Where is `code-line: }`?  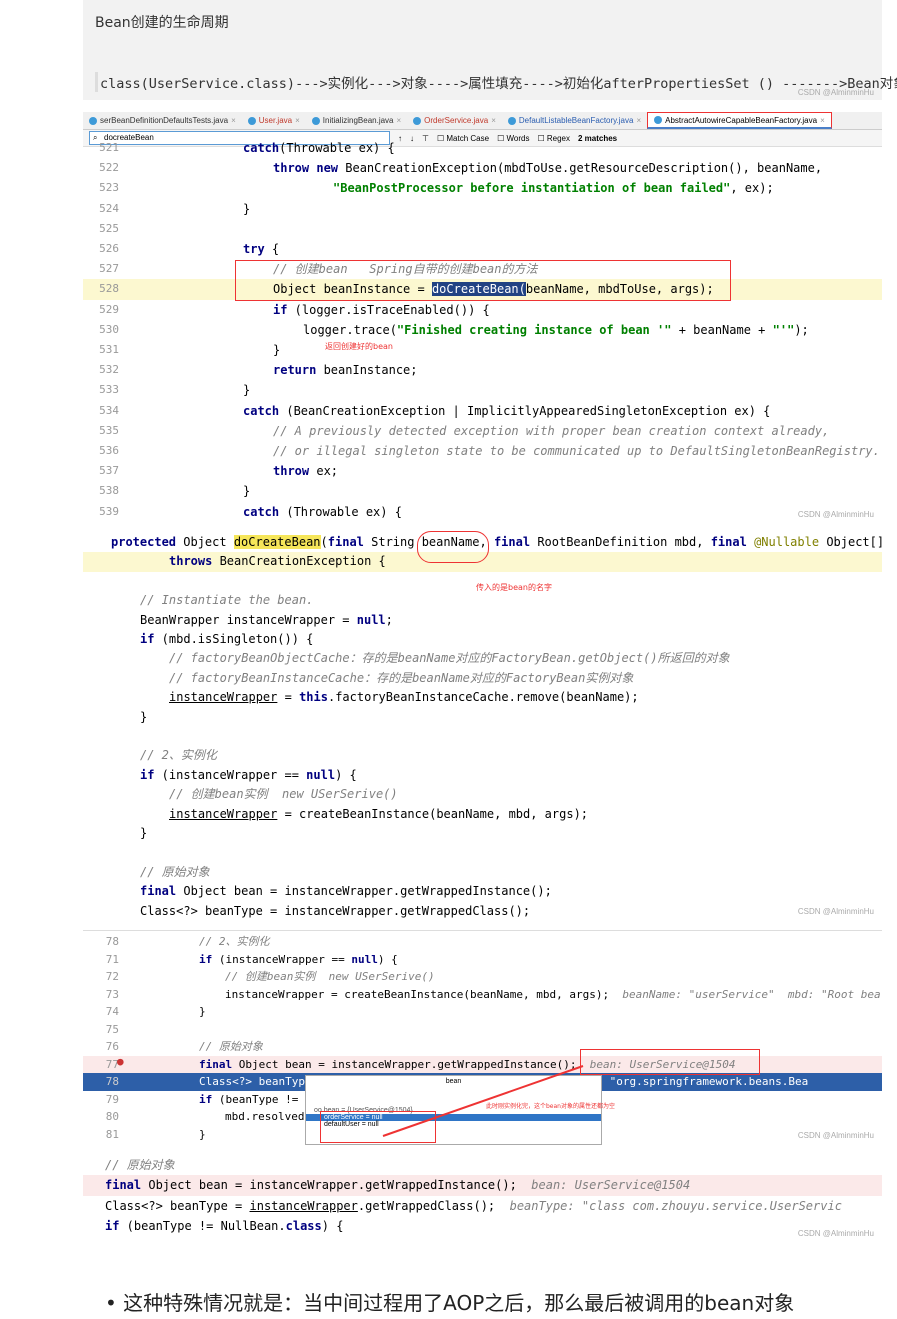
code-line: } is located at coordinates (482, 717).